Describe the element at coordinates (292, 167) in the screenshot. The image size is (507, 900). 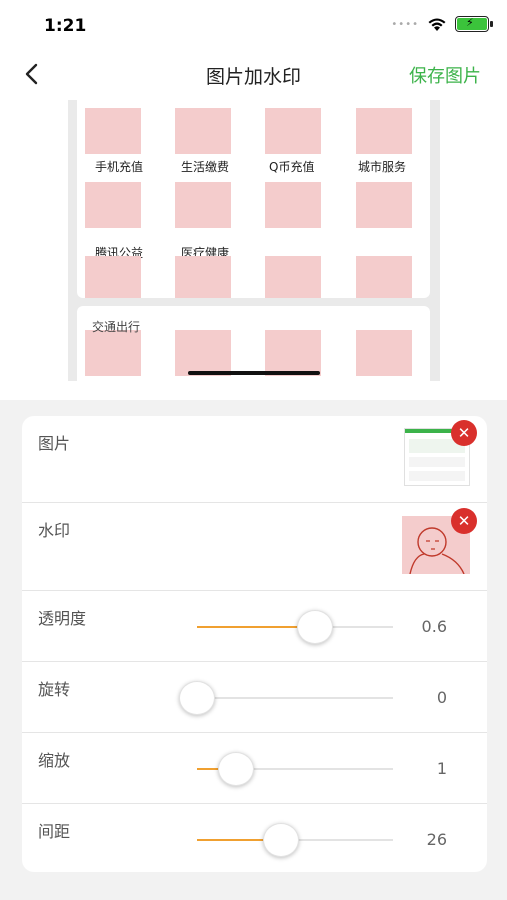
I see `grid-label: Q币充值` at that location.